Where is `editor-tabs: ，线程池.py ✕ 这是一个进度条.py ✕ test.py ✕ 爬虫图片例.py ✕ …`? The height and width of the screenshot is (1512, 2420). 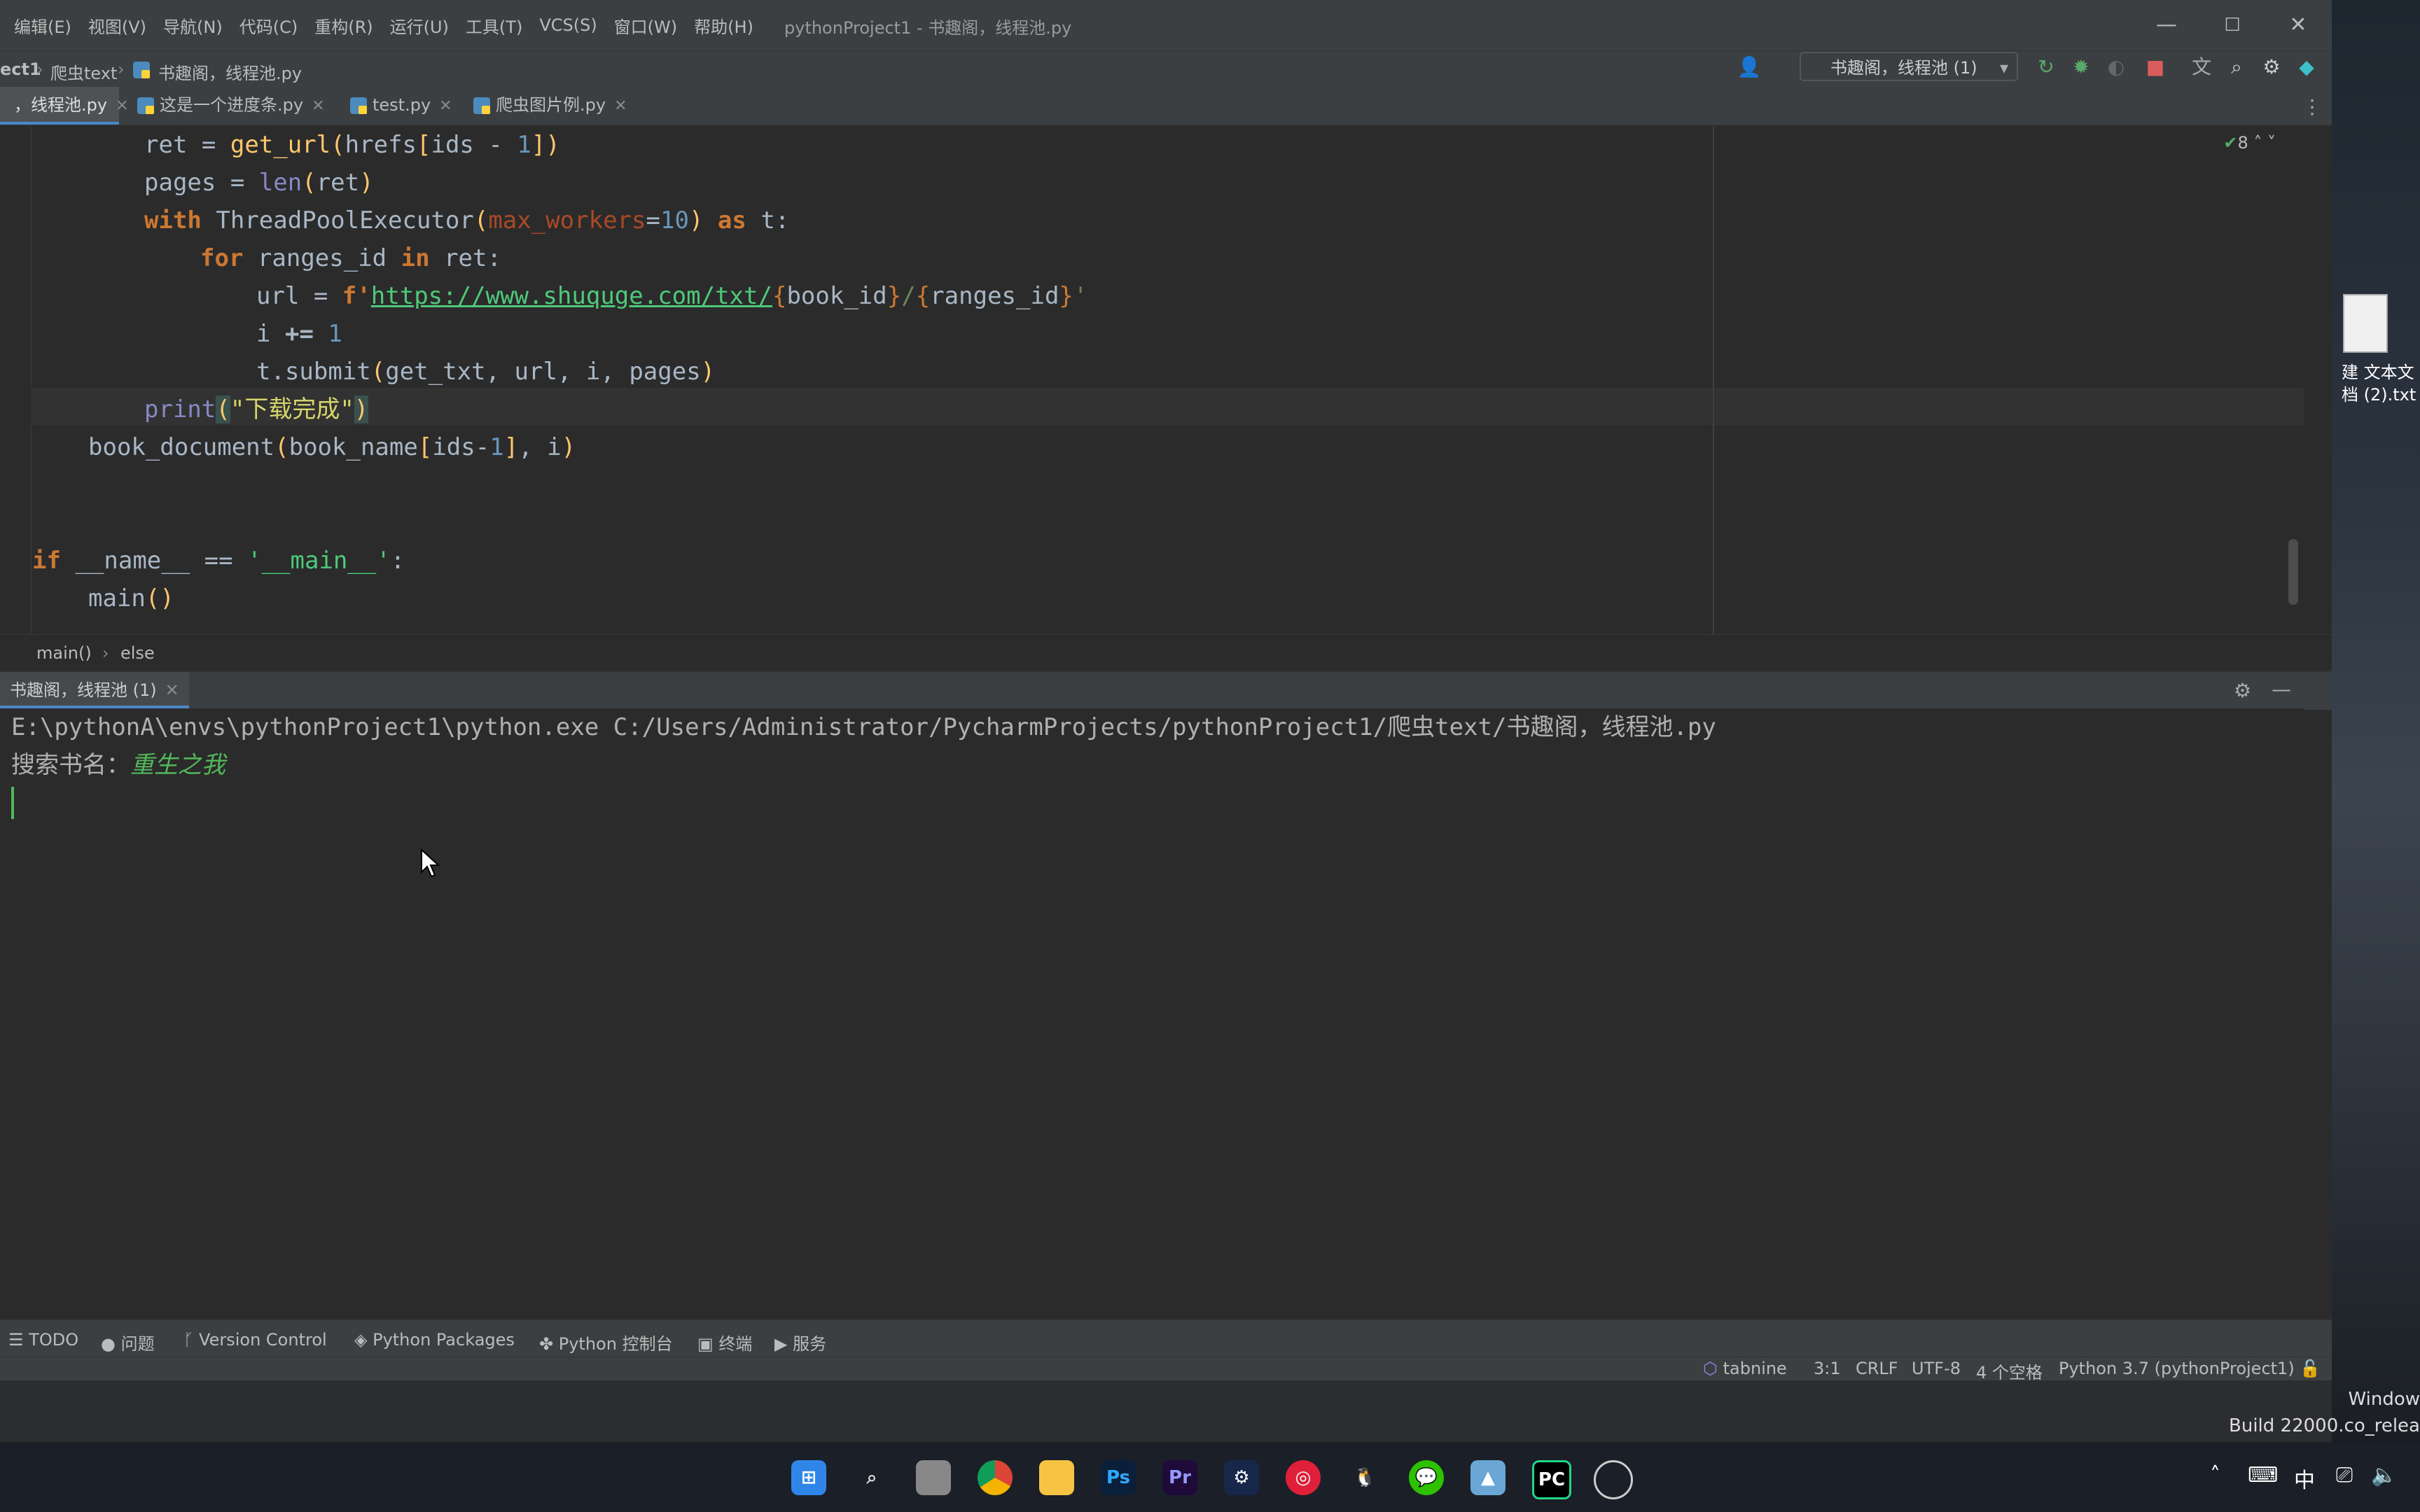 editor-tabs: ，线程池.py ✕ 这是一个进度条.py ✕ test.py ✕ 爬虫图片例.py ✕ … is located at coordinates (1166, 106).